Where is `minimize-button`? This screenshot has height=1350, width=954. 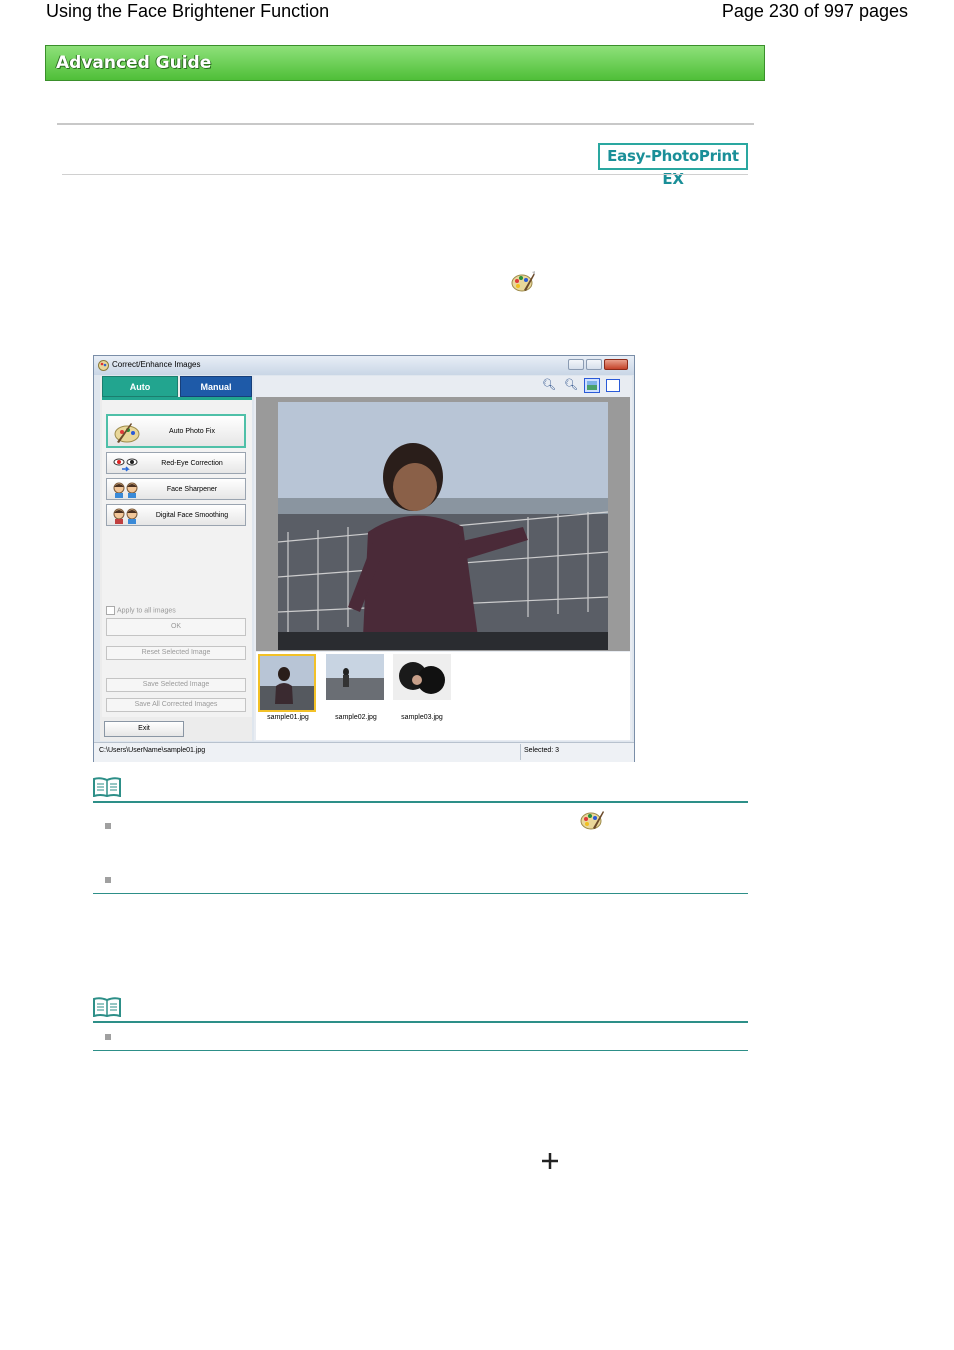 minimize-button is located at coordinates (576, 364).